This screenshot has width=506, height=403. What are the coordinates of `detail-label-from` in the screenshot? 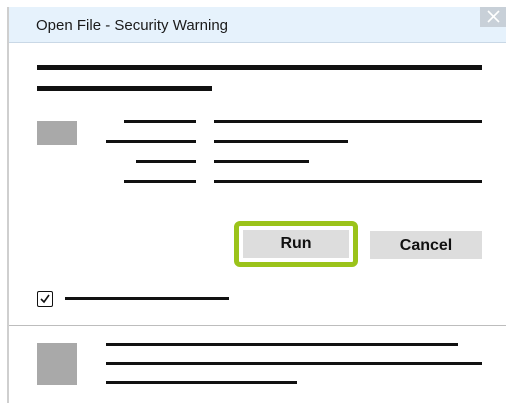 It's located at (160, 181).